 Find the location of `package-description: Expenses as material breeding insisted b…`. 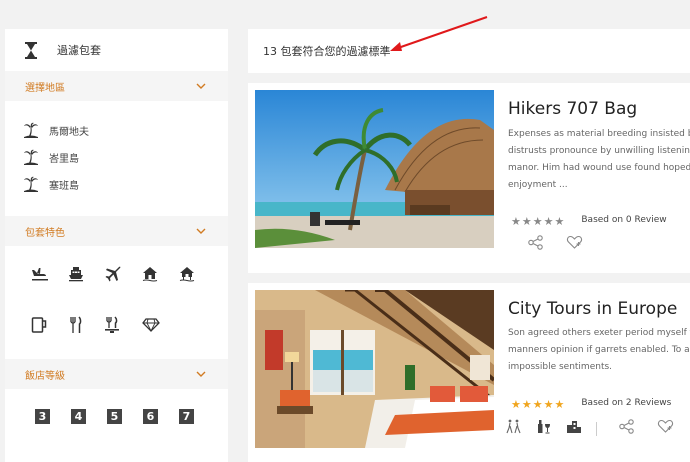

package-description: Expenses as material breeding insisted b… is located at coordinates (599, 160).